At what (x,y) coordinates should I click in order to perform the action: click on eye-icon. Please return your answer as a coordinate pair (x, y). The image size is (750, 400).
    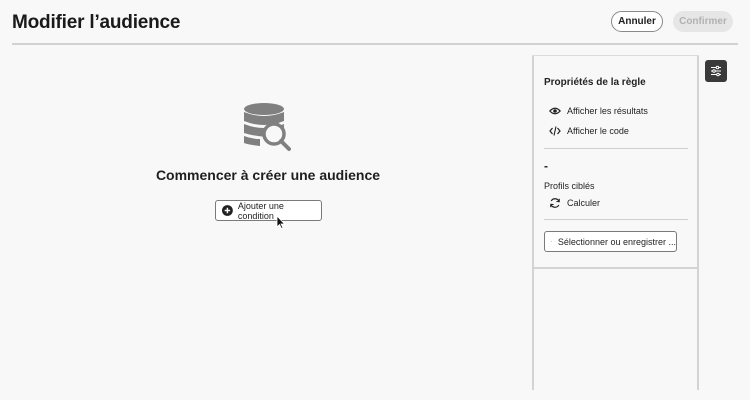
    Looking at the image, I should click on (555, 111).